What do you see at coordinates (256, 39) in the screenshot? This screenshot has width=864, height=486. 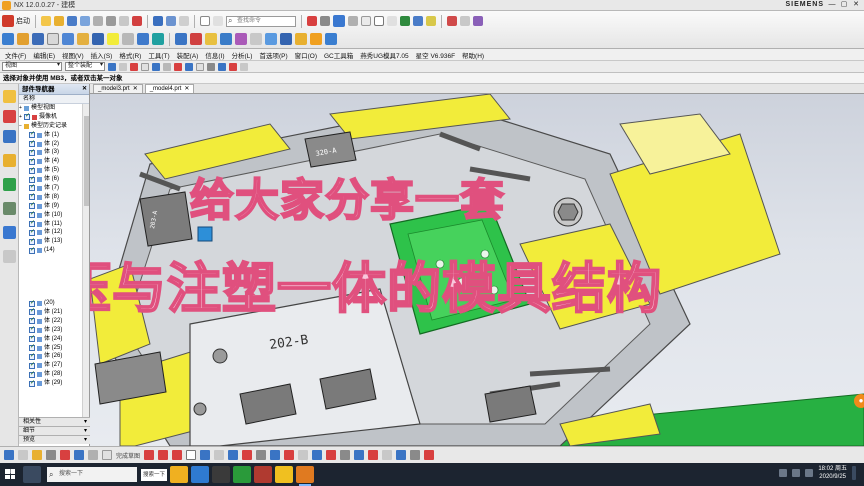 I see `pattern-icon` at bounding box center [256, 39].